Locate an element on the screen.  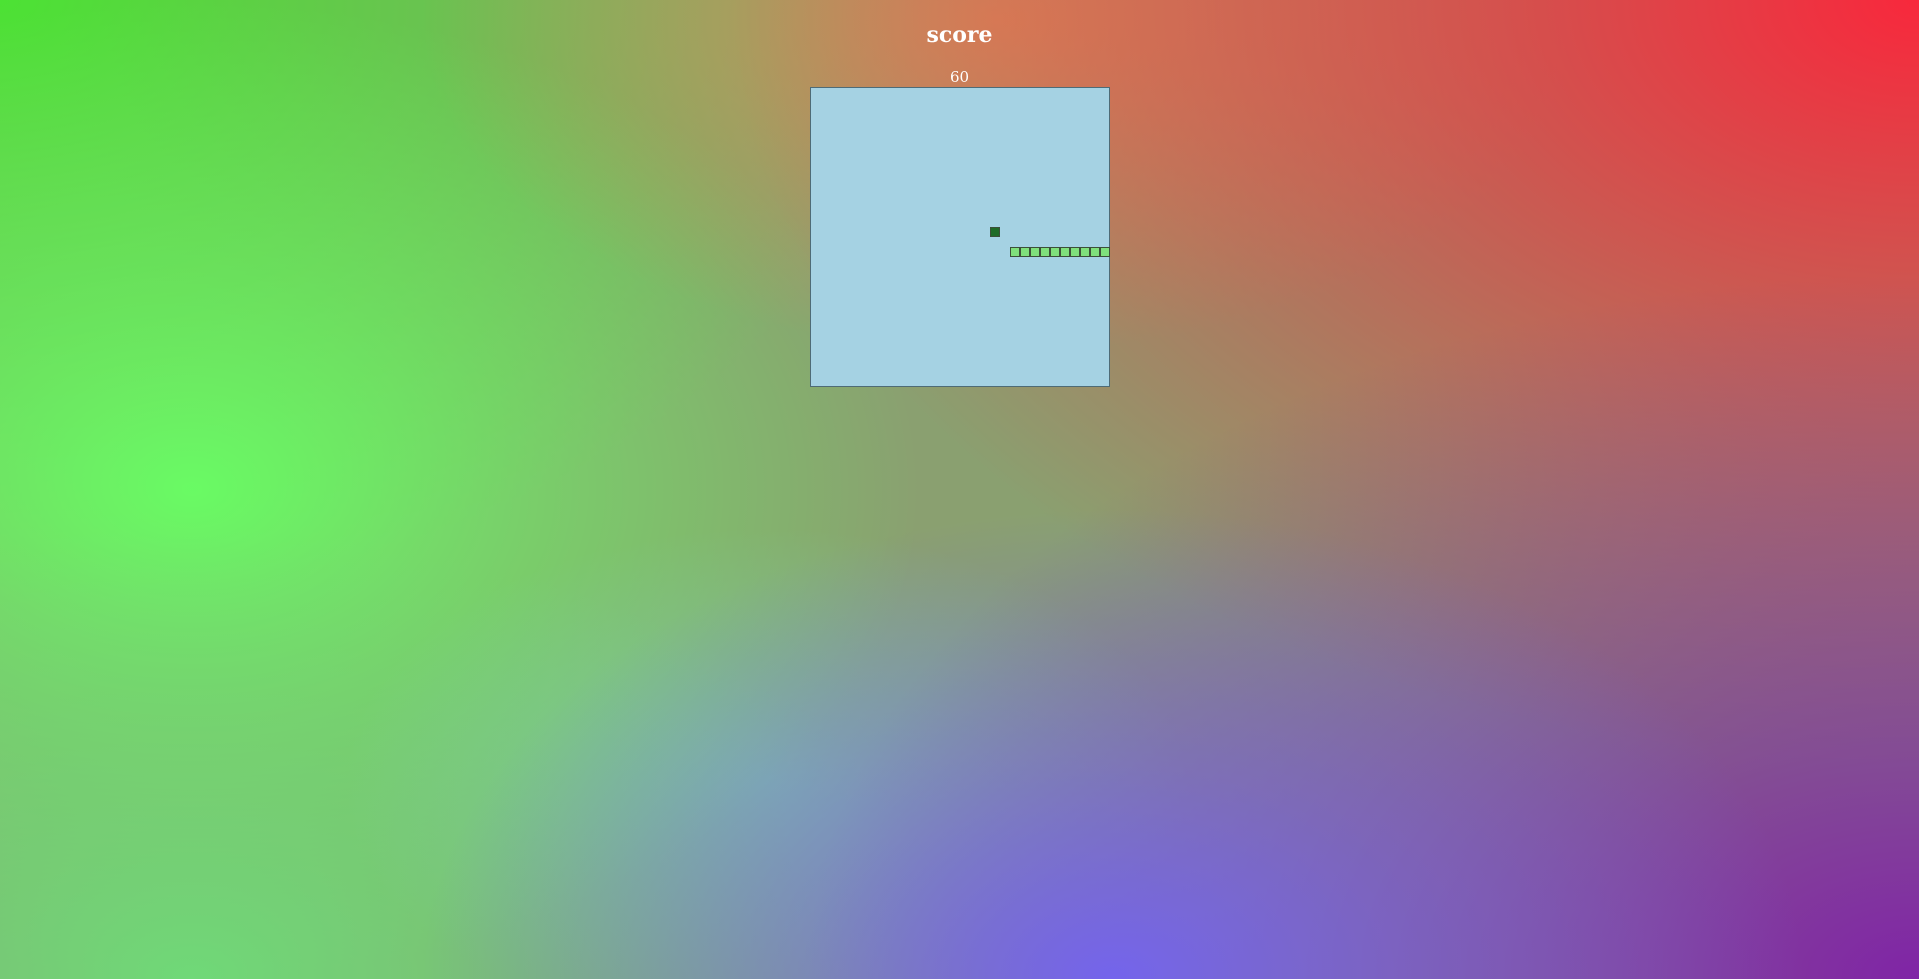
game-board is located at coordinates (960, 237).